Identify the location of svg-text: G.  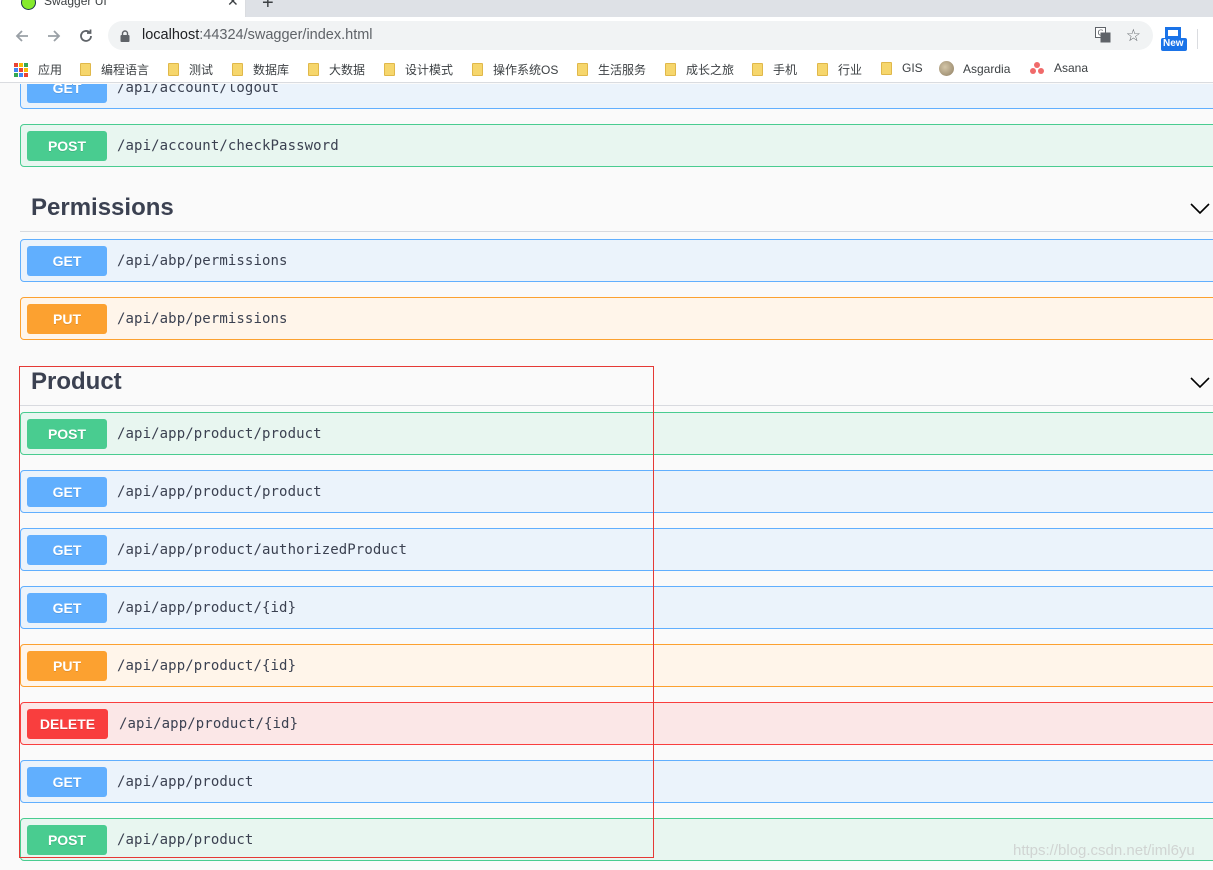
(1101, 33).